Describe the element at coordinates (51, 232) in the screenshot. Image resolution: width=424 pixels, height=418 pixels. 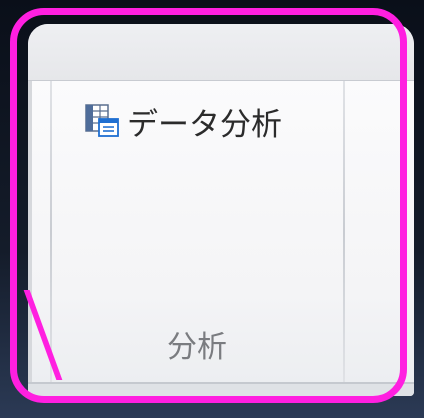
I see `group-separator-left` at that location.